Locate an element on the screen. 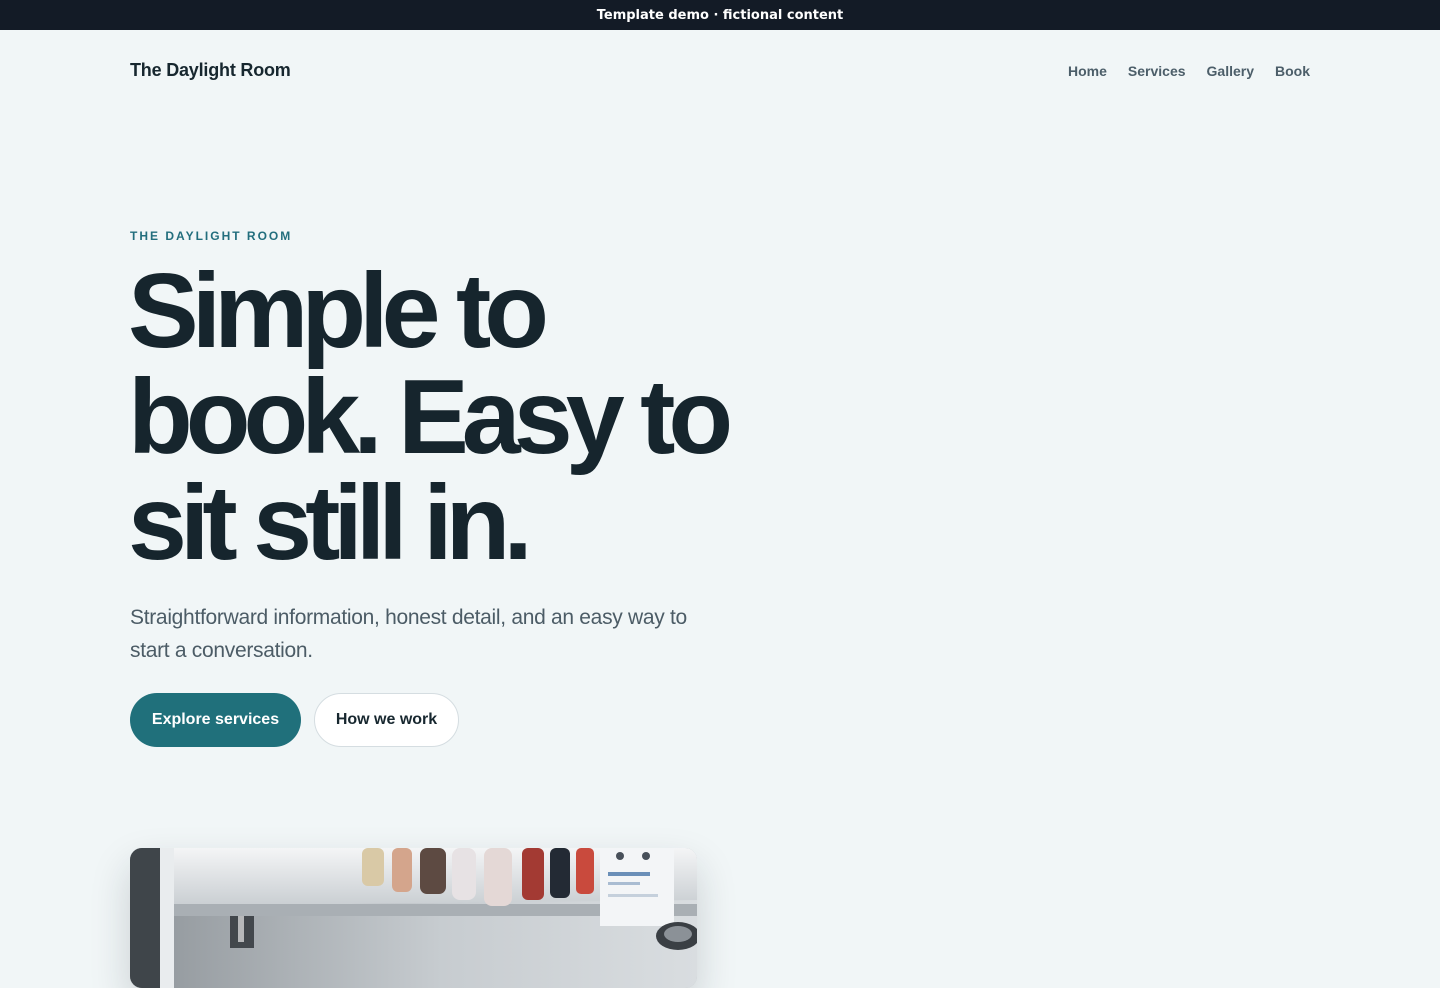 This screenshot has height=988, width=1440. demo-banner: Template demo · fictional content is located at coordinates (720, 15).